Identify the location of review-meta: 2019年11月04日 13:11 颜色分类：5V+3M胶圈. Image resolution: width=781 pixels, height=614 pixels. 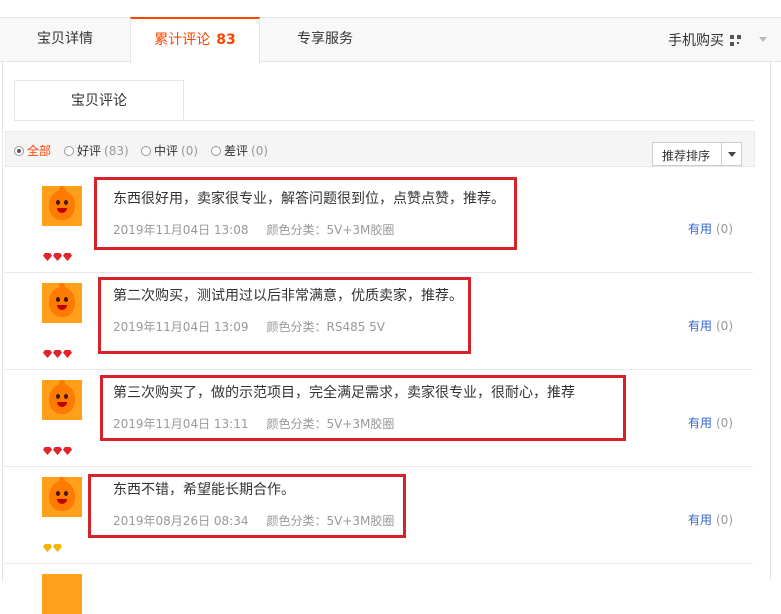
(253, 423).